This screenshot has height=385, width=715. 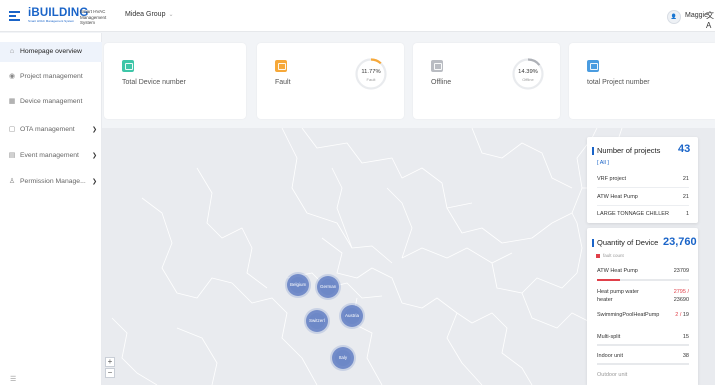 What do you see at coordinates (681, 271) in the screenshot?
I see `row-value: 23709` at bounding box center [681, 271].